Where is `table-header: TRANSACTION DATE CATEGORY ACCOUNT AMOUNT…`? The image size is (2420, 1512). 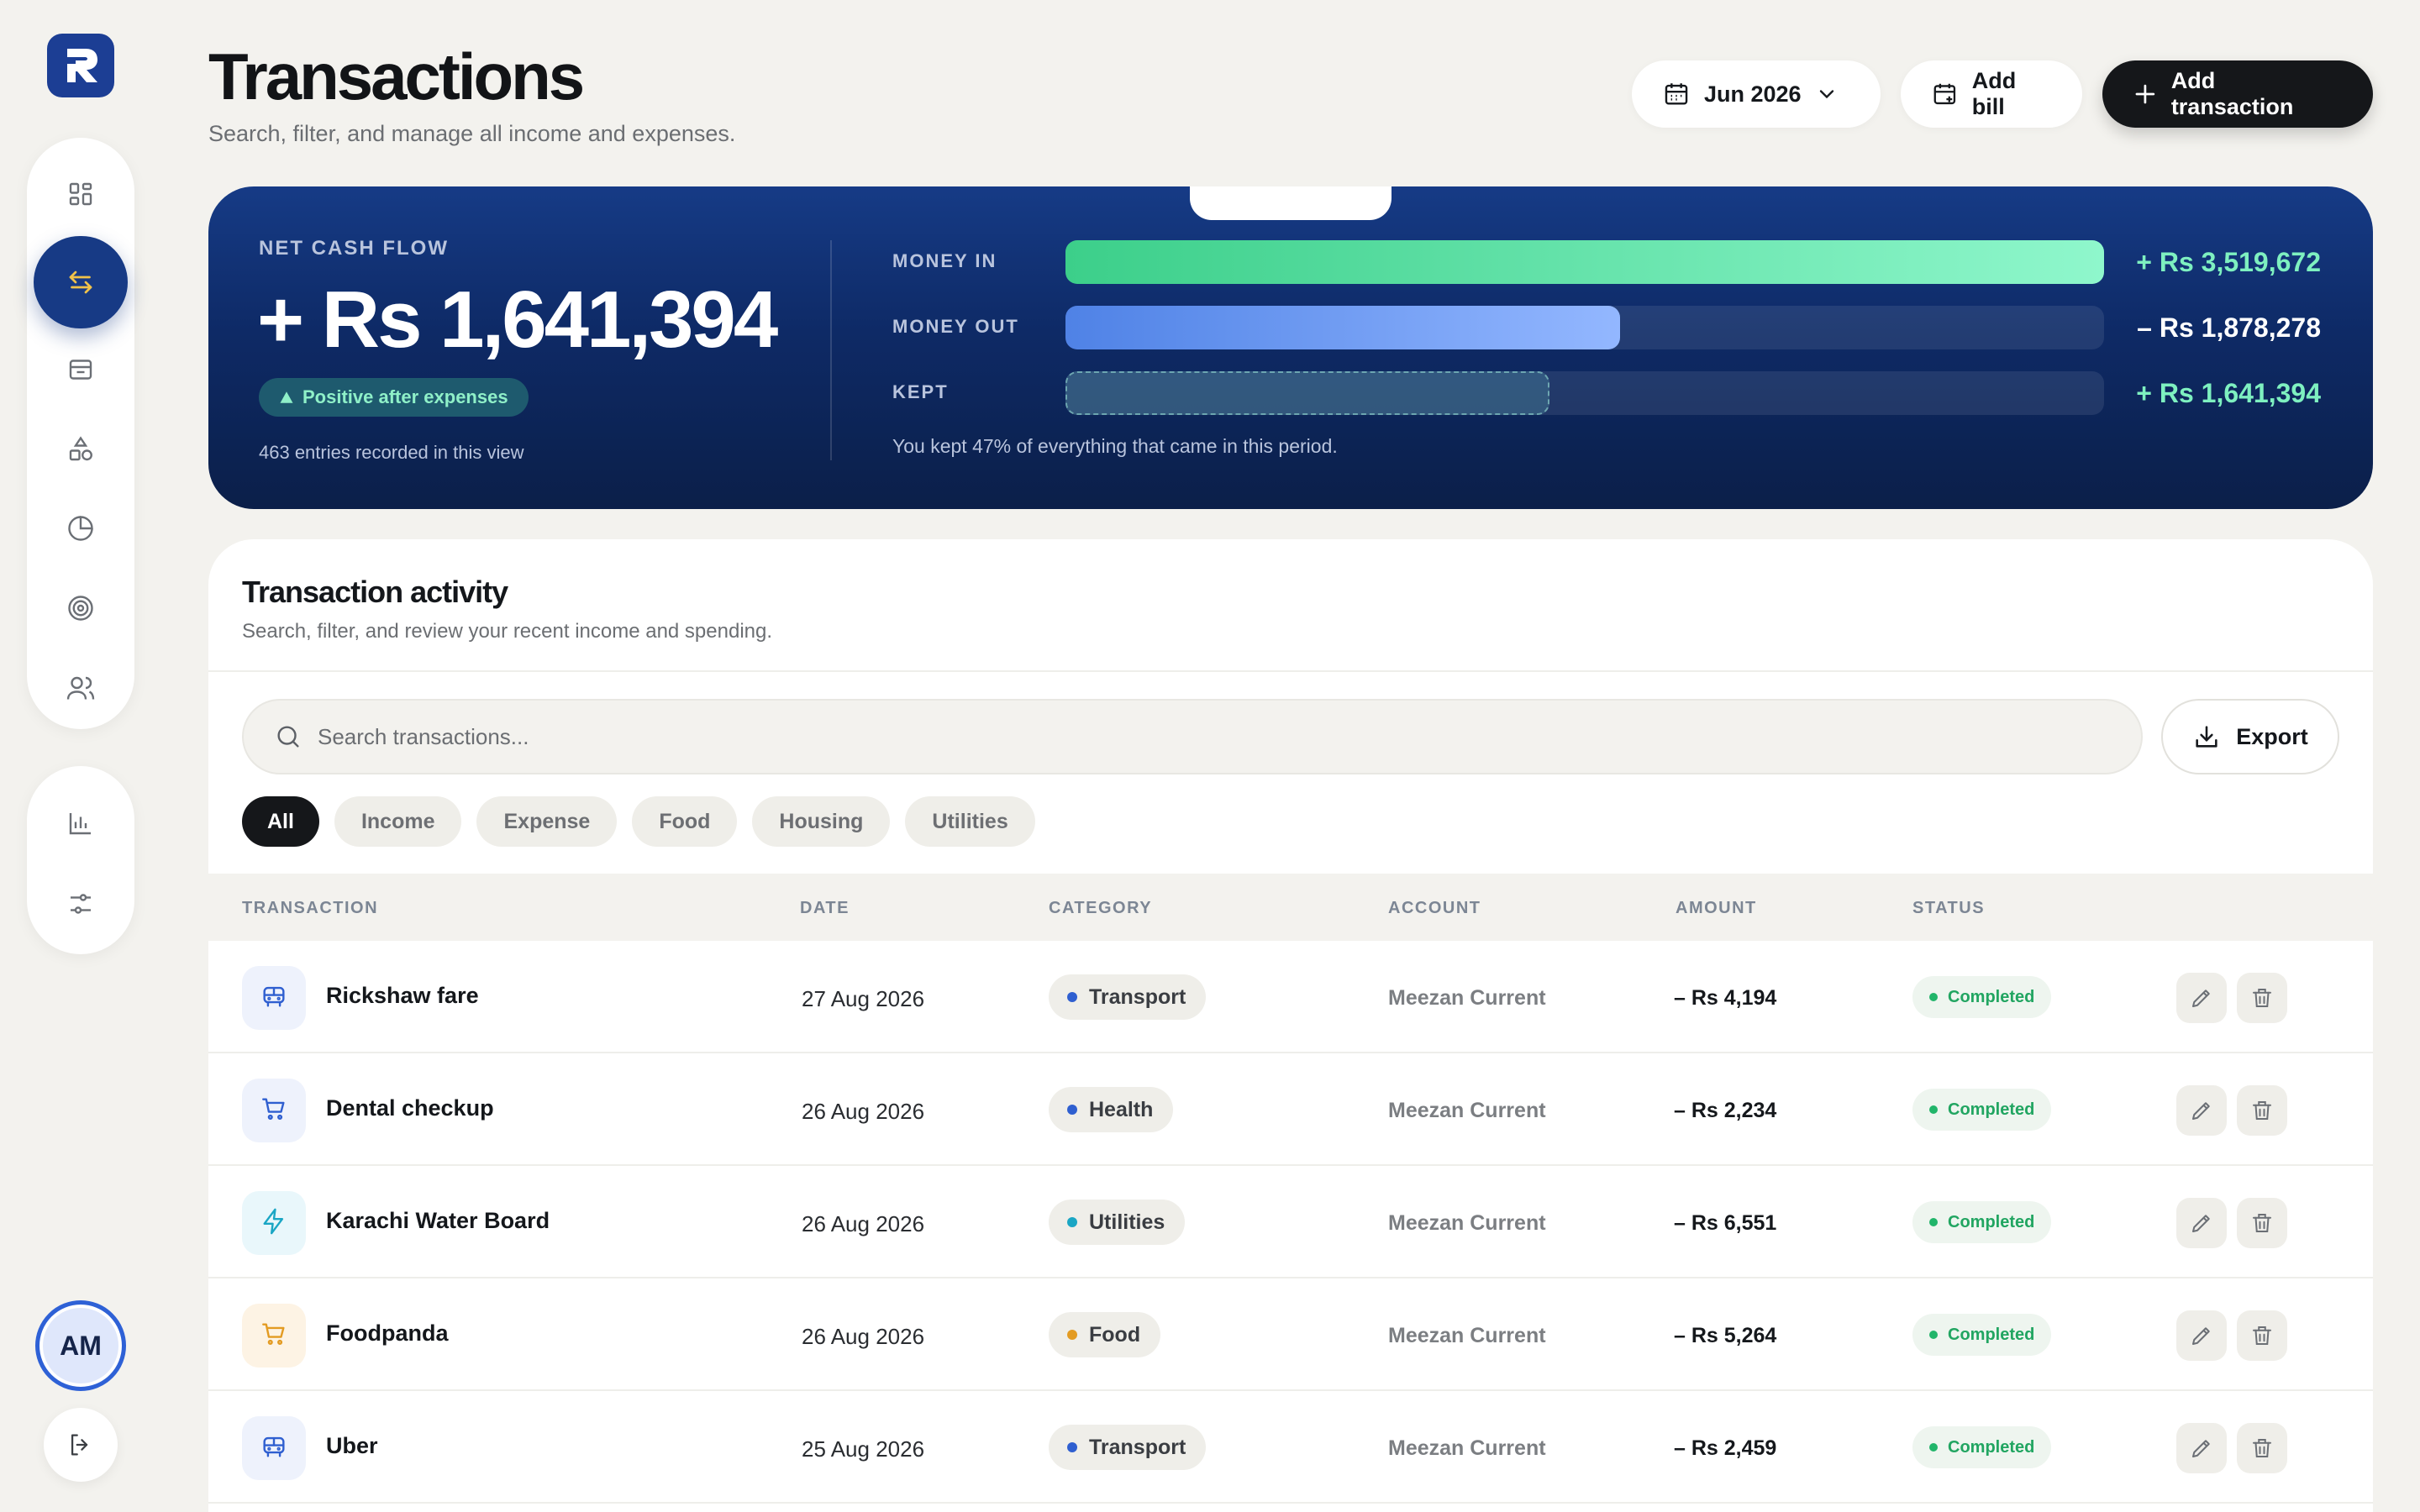 table-header: TRANSACTION DATE CATEGORY ACCOUNT AMOUNT… is located at coordinates (1290, 907).